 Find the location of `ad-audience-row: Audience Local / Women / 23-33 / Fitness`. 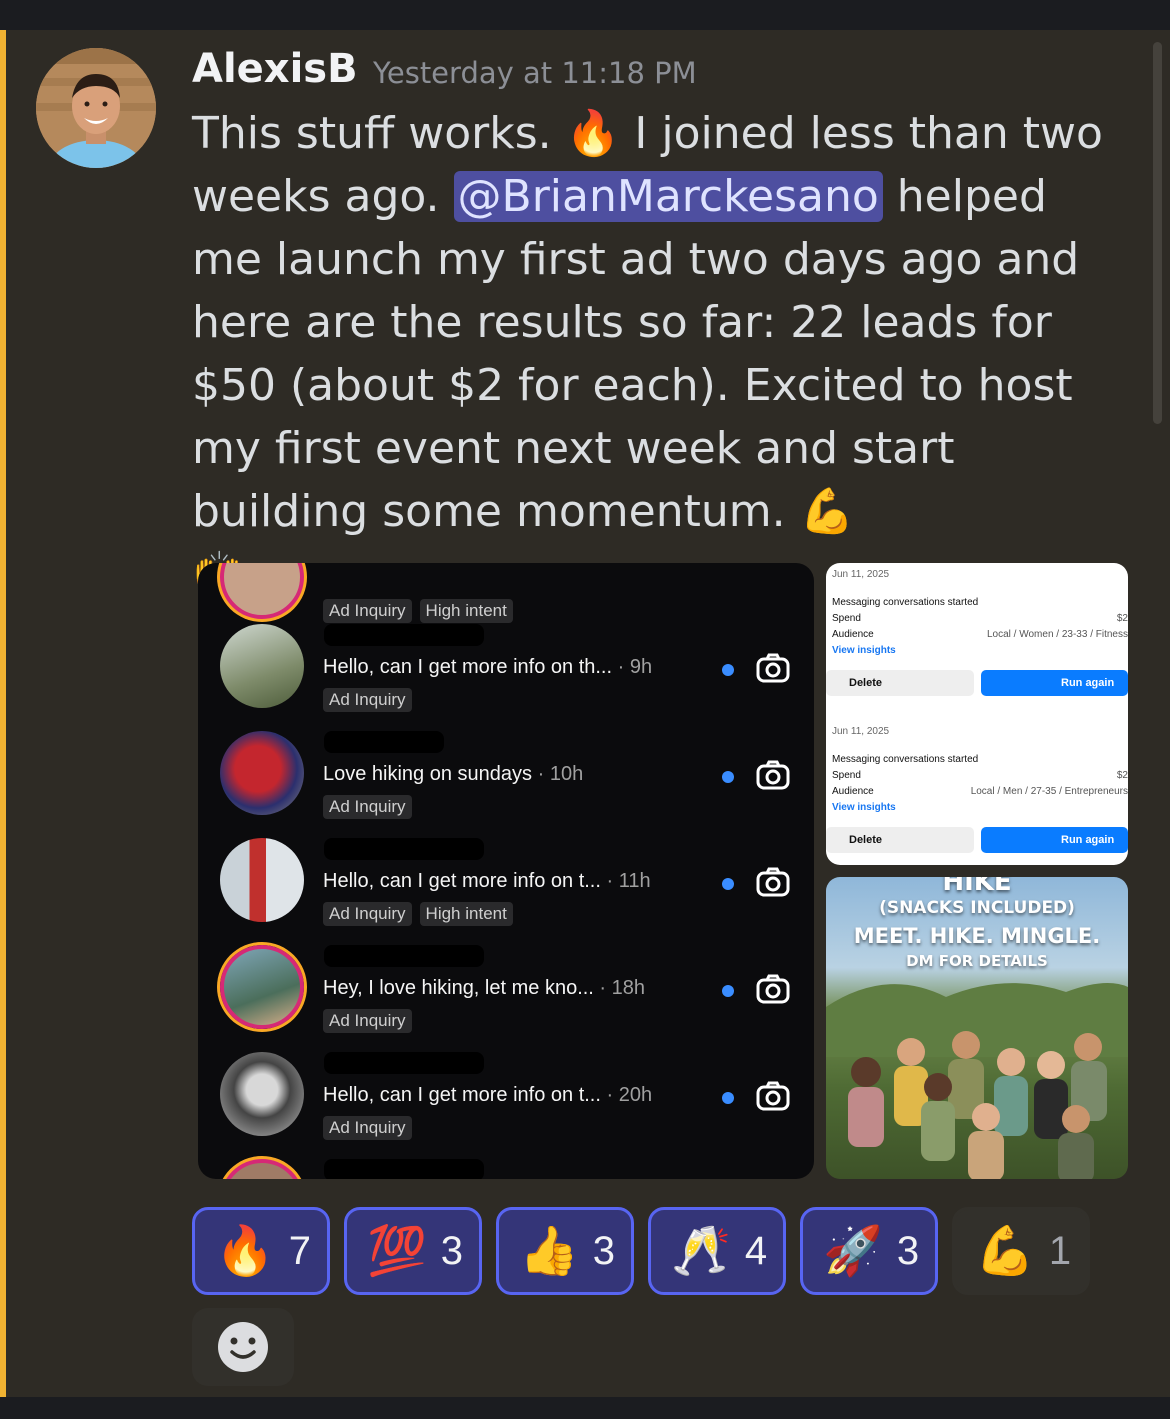

ad-audience-row: Audience Local / Women / 23-33 / Fitness is located at coordinates (980, 634).